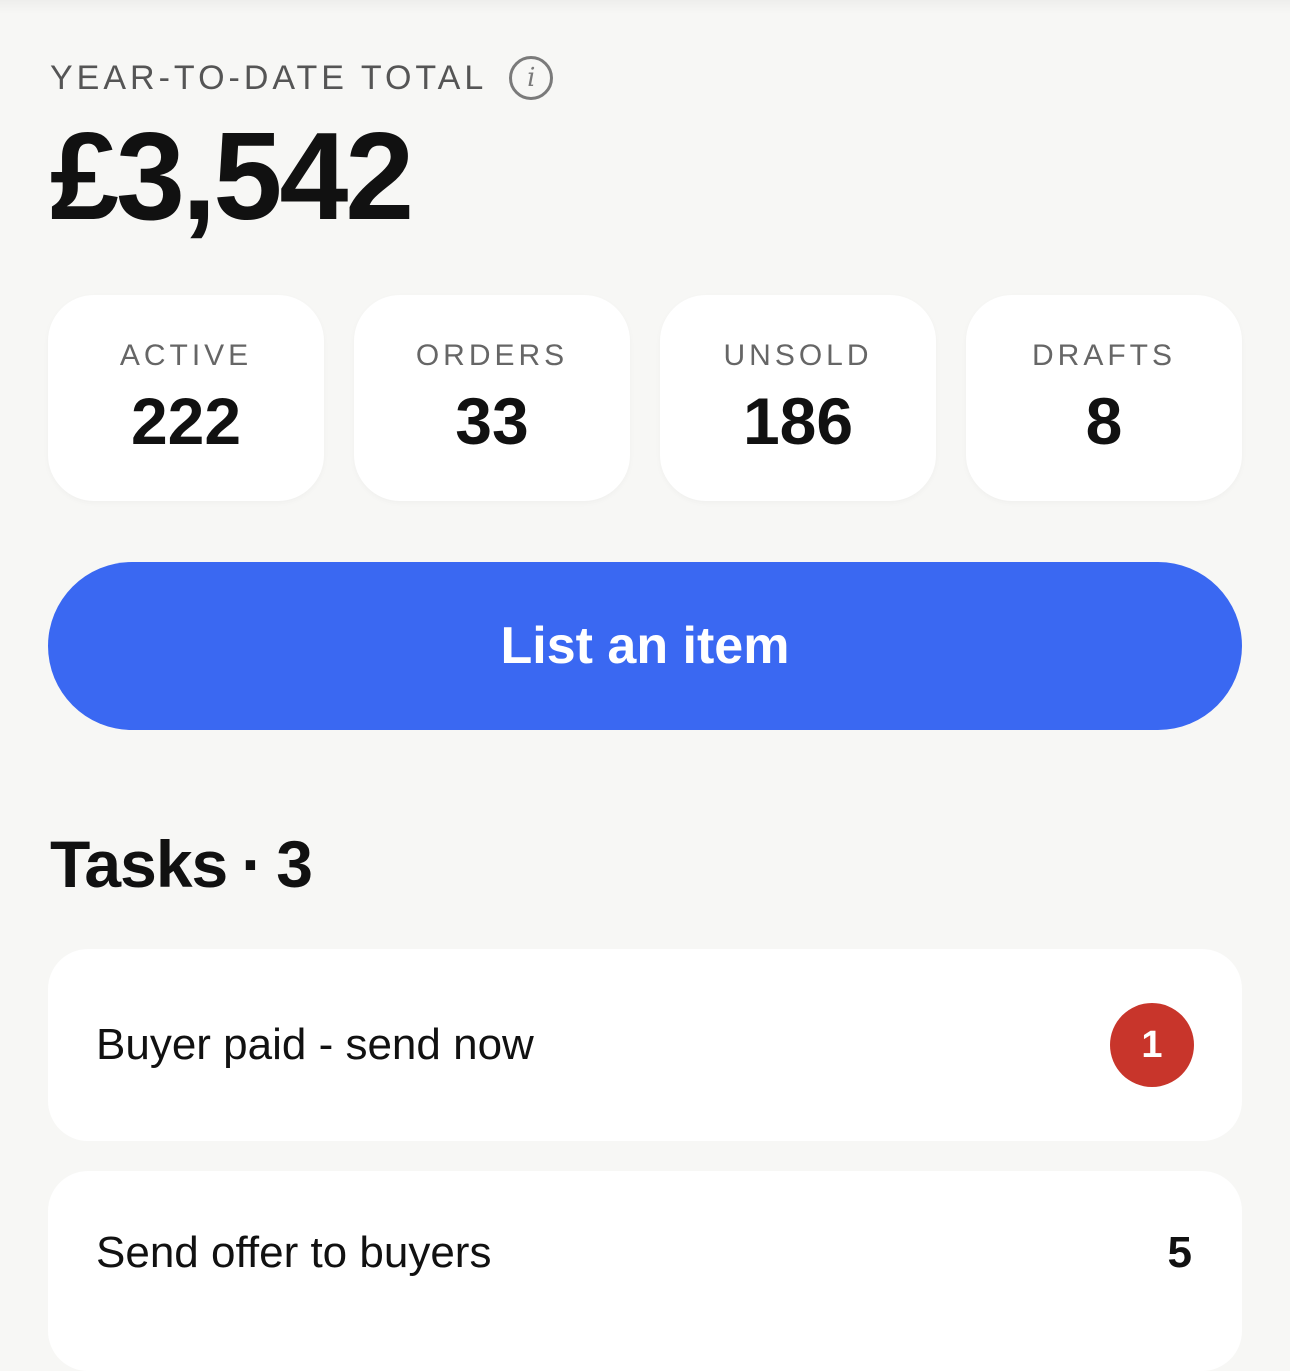 This screenshot has height=1371, width=1290. What do you see at coordinates (294, 864) in the screenshot?
I see `tasks-count: 3` at bounding box center [294, 864].